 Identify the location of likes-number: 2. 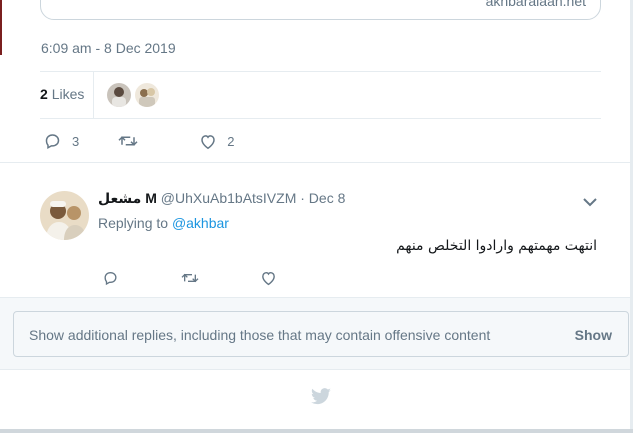
(44, 94).